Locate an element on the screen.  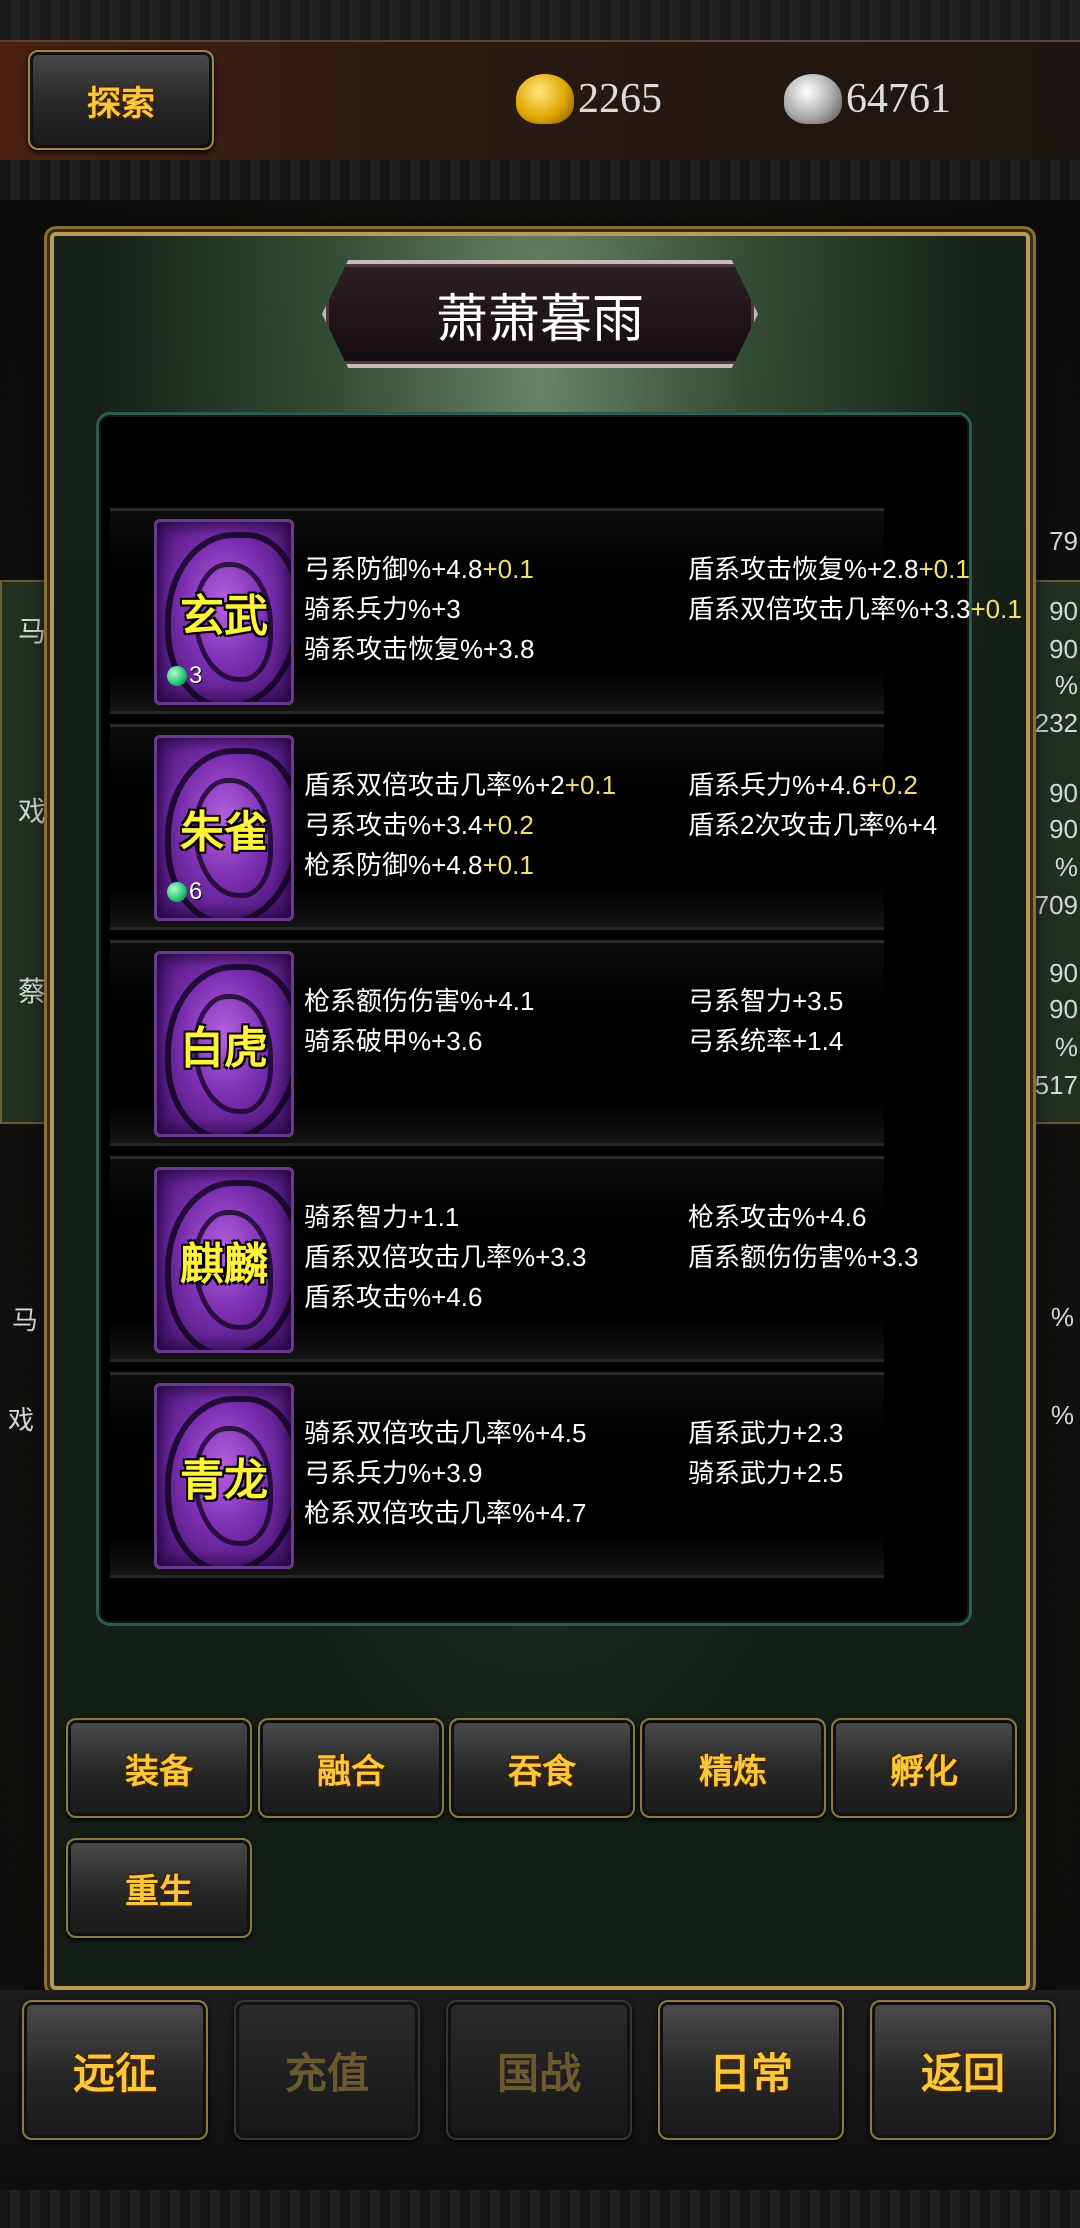
stat-line: 骑系兵力%+3 is located at coordinates (419, 609).